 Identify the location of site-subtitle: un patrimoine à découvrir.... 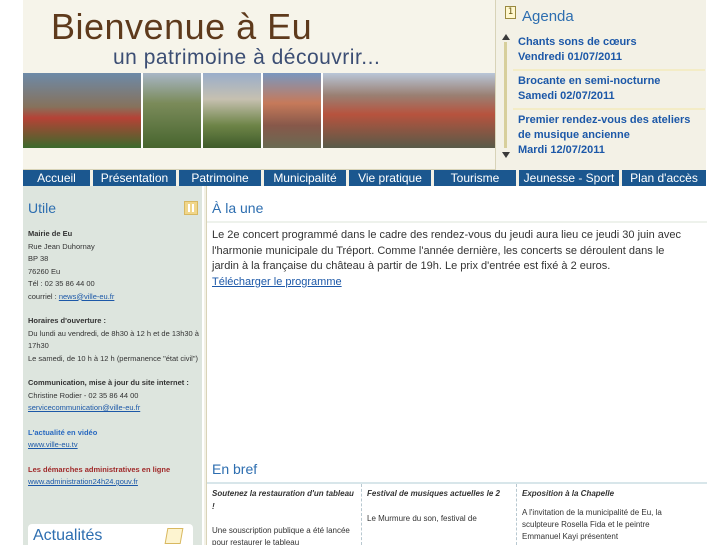
(247, 57).